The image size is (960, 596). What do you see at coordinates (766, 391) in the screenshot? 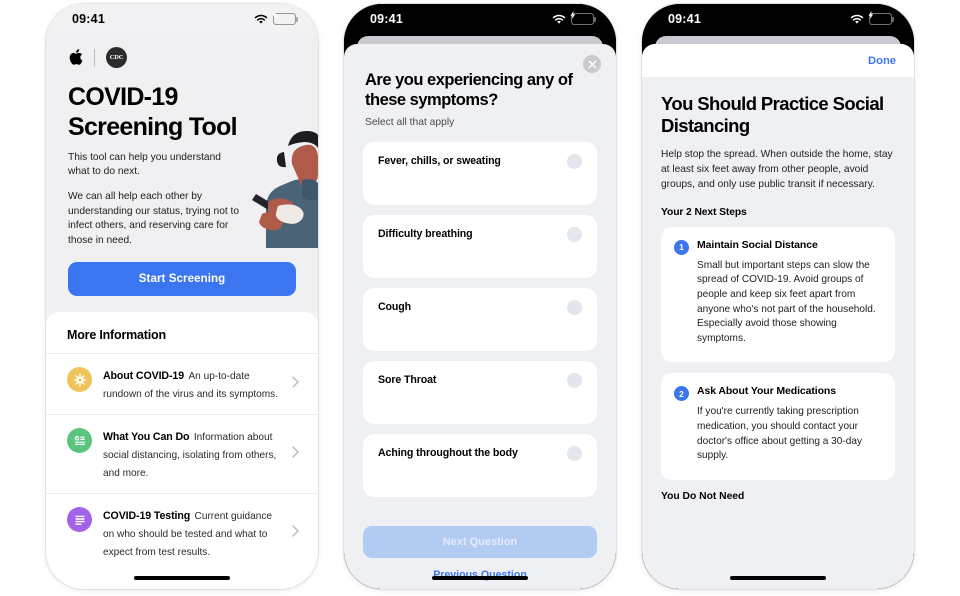
I see `step-title: Ask About Your Medications` at bounding box center [766, 391].